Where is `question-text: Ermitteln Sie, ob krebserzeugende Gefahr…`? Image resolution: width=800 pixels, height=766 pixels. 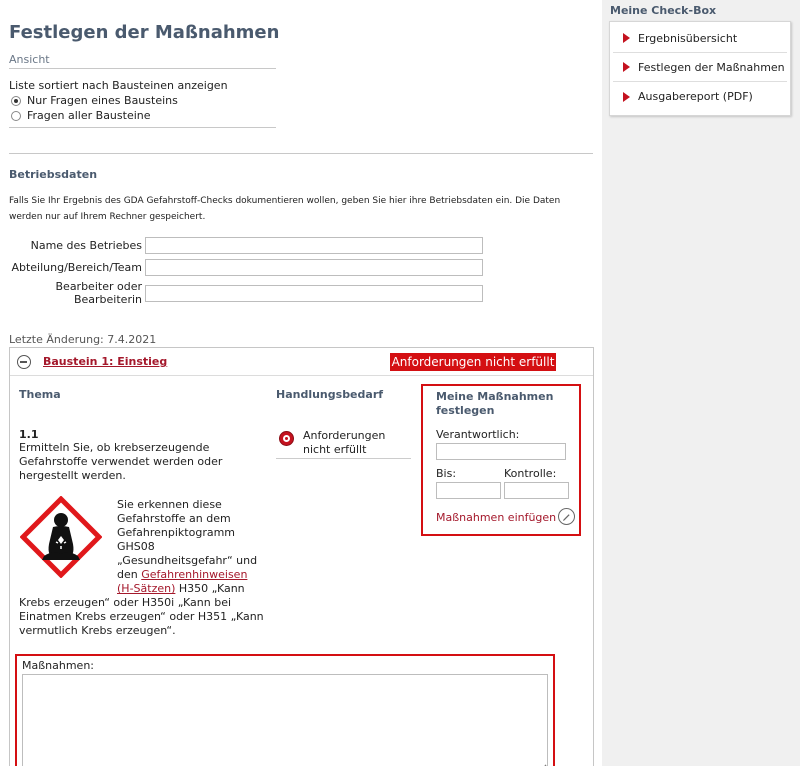
question-text: Ermitteln Sie, ob krebserzeugende Gefahr… is located at coordinates (121, 461).